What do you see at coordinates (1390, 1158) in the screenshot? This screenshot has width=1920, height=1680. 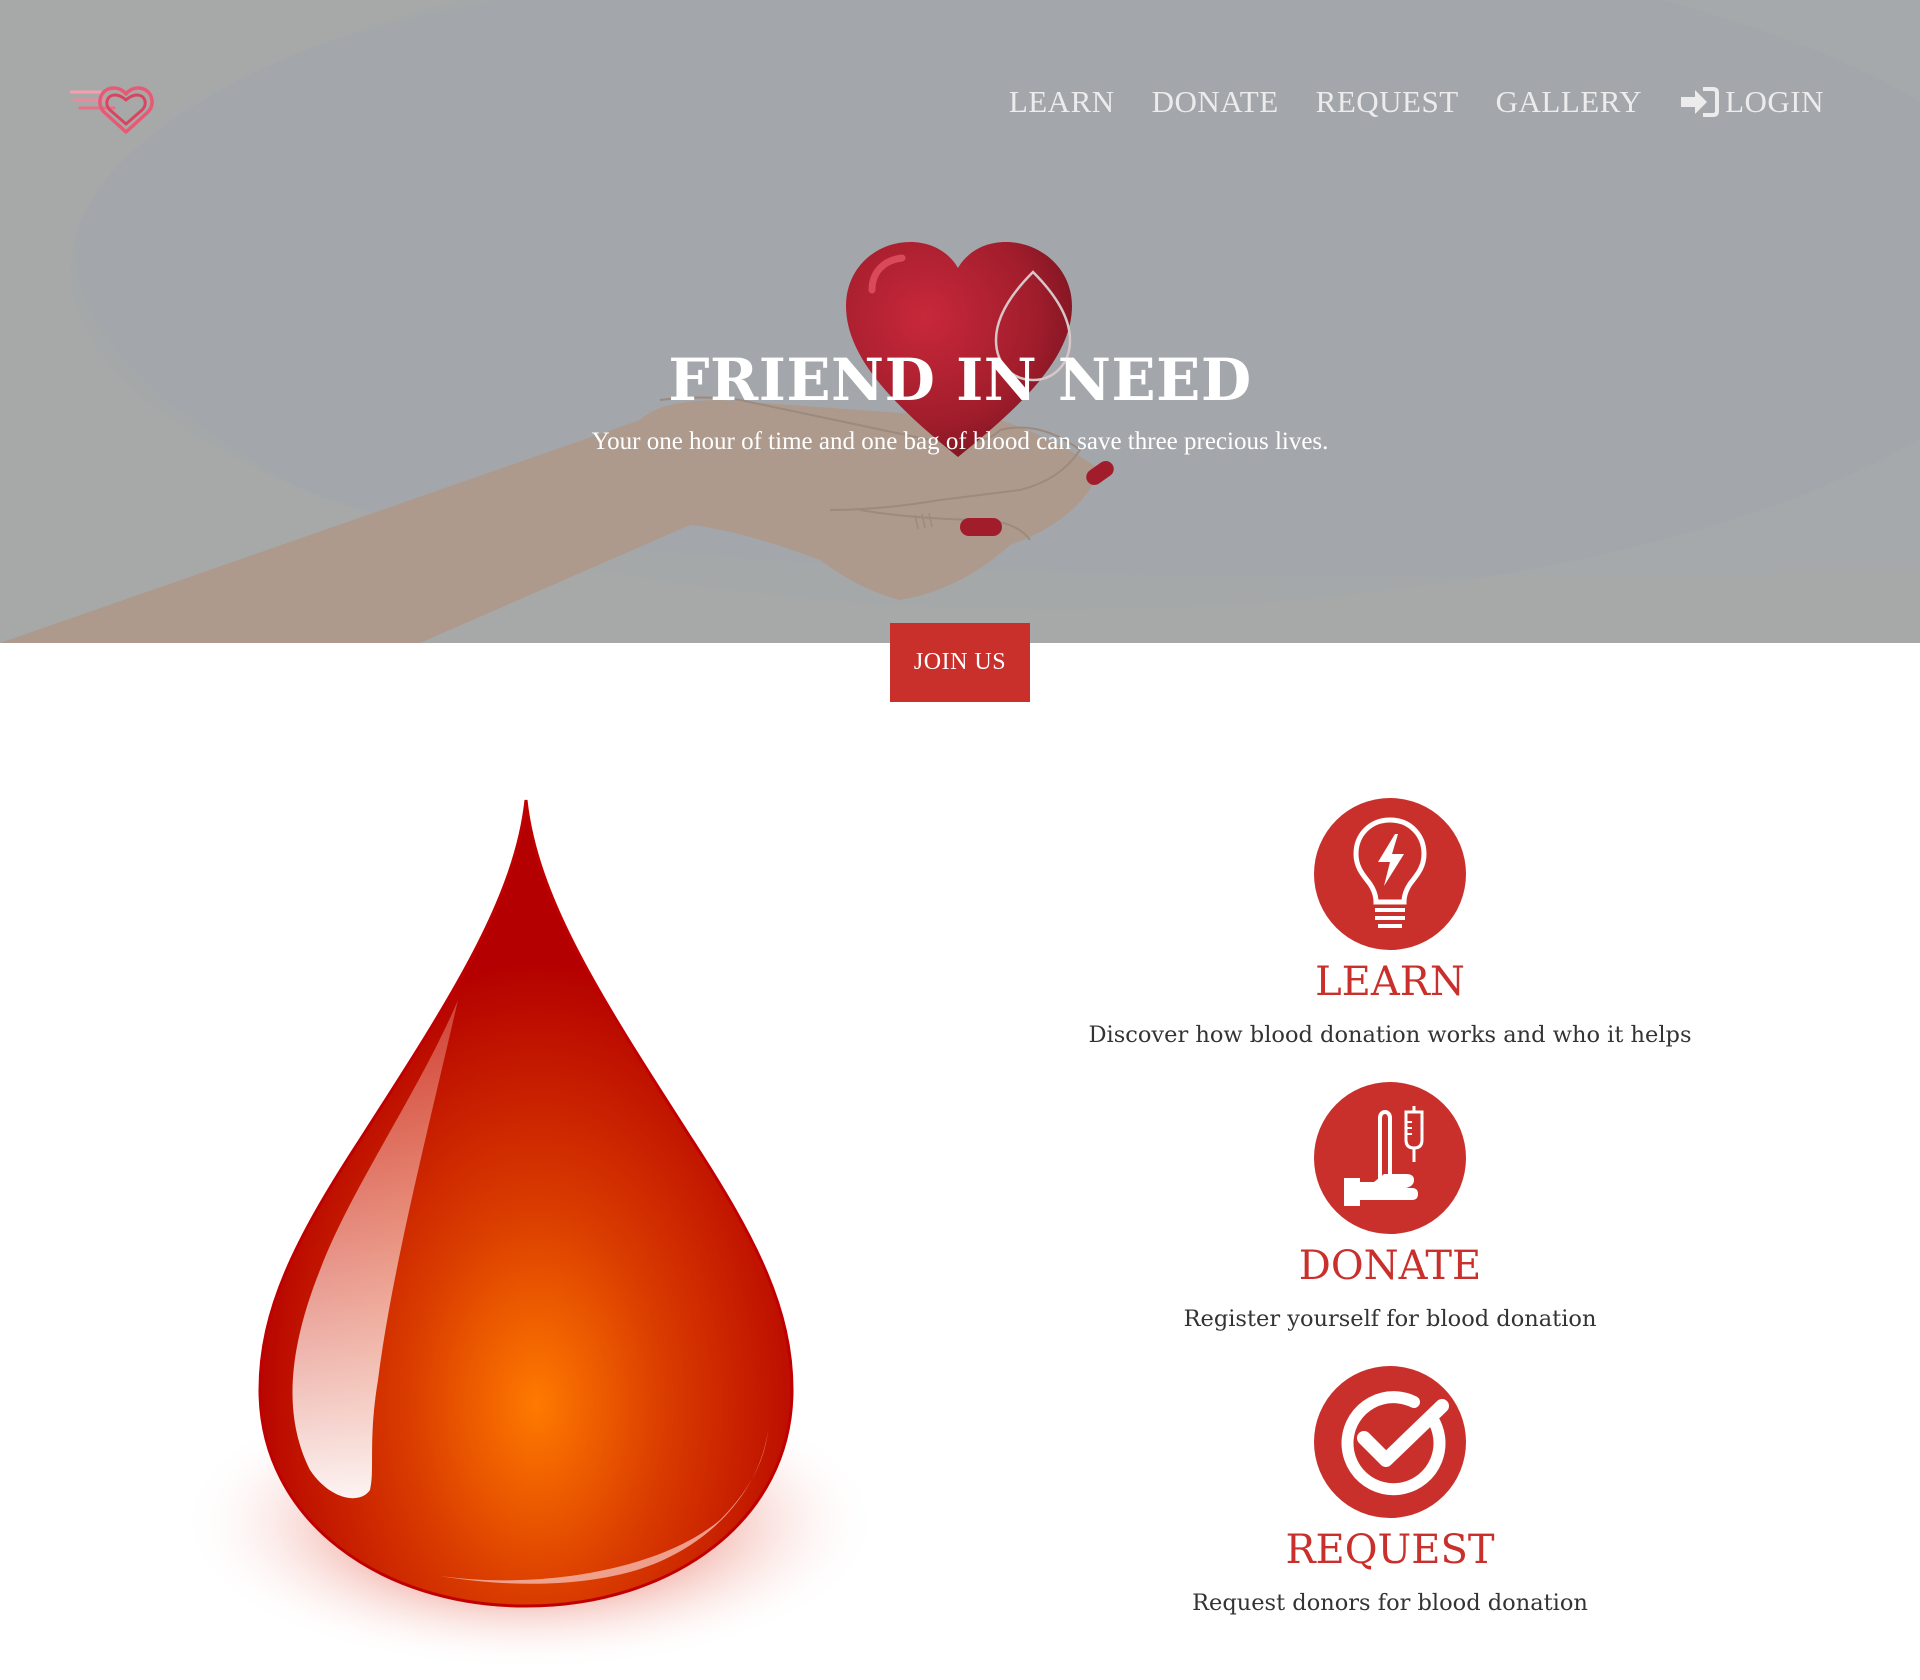 I see `donation-icon` at bounding box center [1390, 1158].